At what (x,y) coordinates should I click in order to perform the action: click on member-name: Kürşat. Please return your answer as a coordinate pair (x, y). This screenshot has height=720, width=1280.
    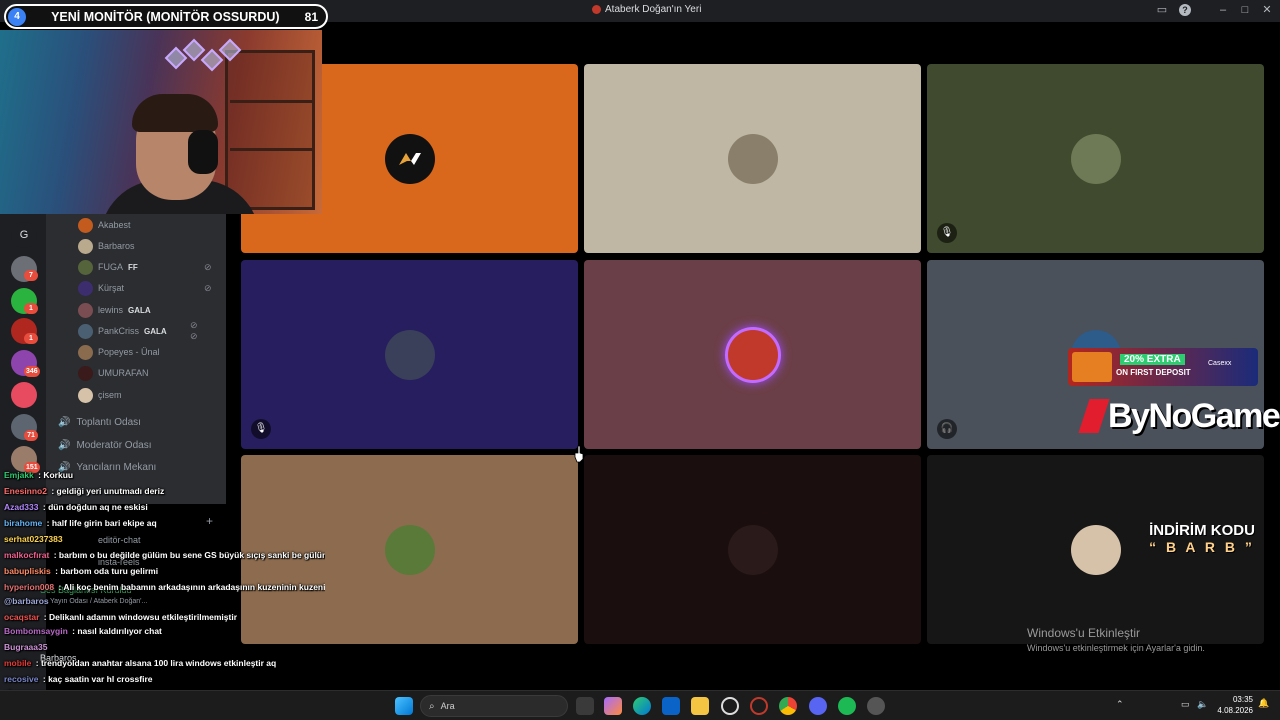
    Looking at the image, I should click on (111, 288).